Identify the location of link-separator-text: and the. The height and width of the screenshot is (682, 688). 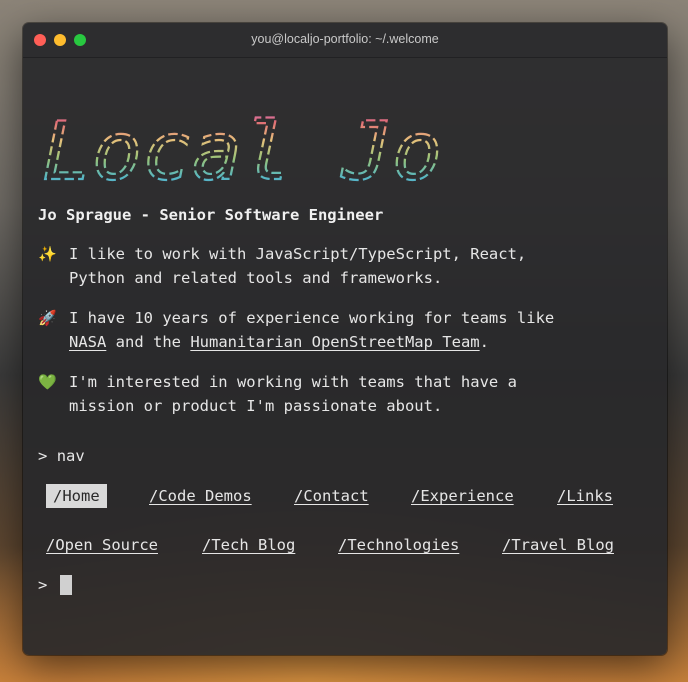
(148, 342).